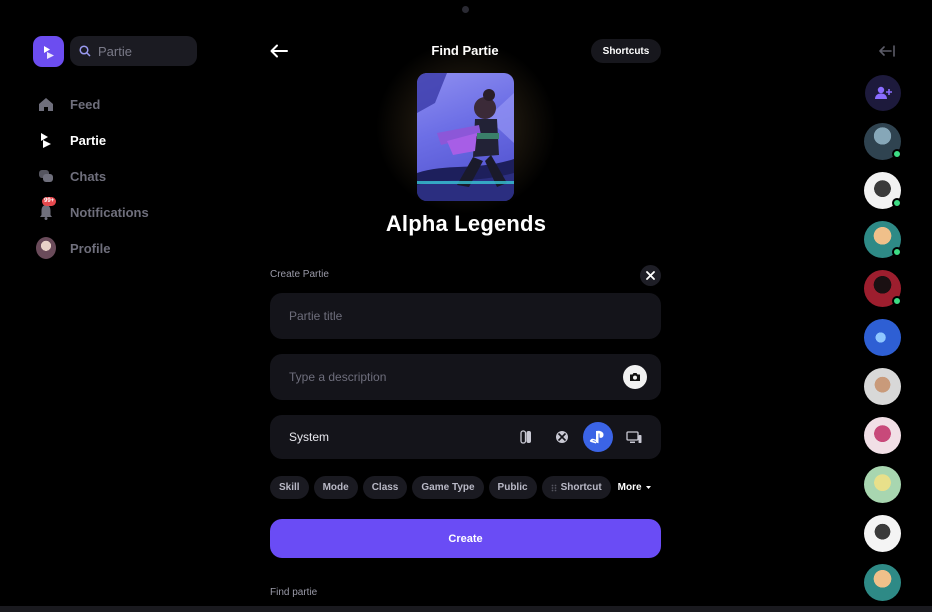 The image size is (932, 612). I want to click on chip-label: Shortcut, so click(581, 487).